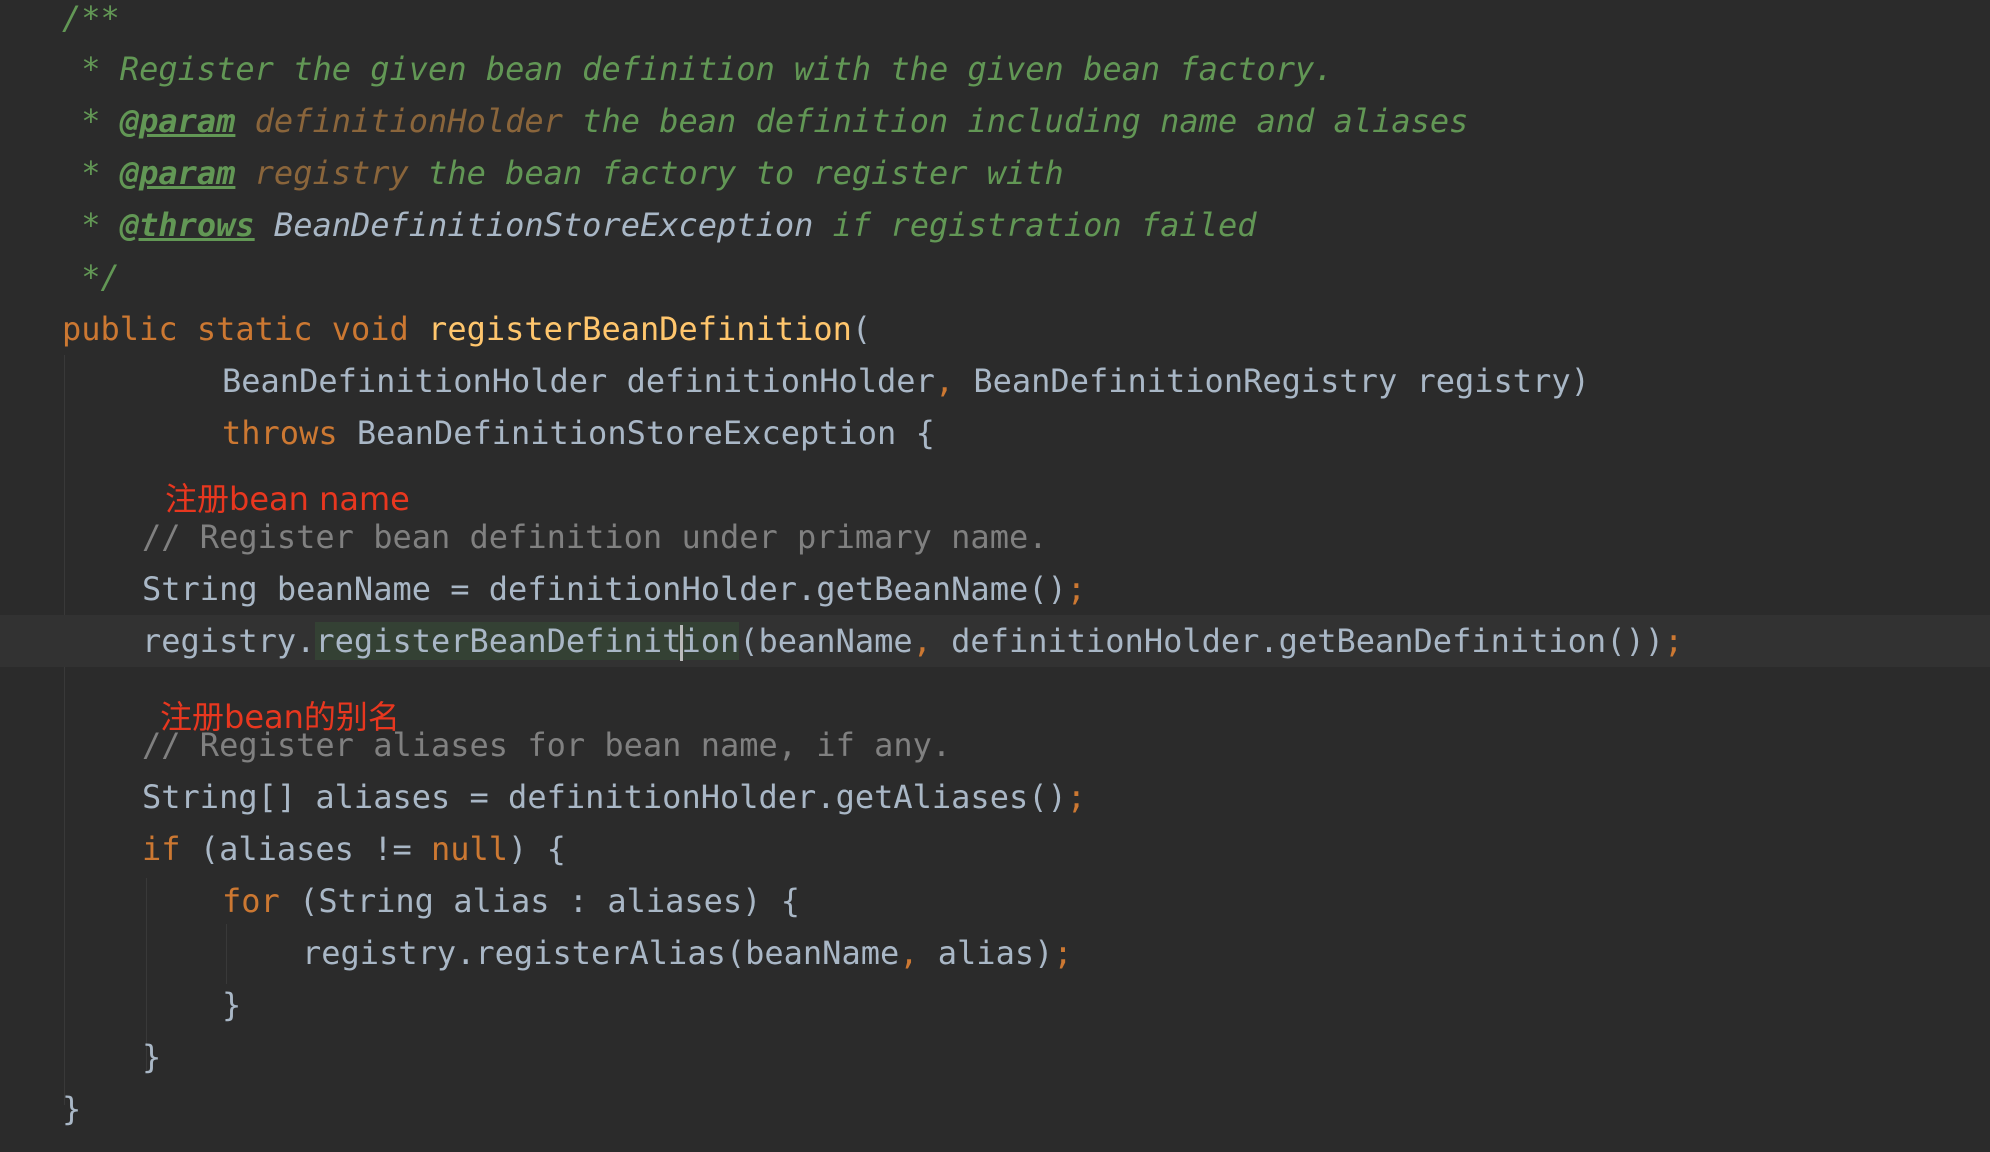  What do you see at coordinates (322, 173) in the screenshot?
I see `doc-param-name: registry` at bounding box center [322, 173].